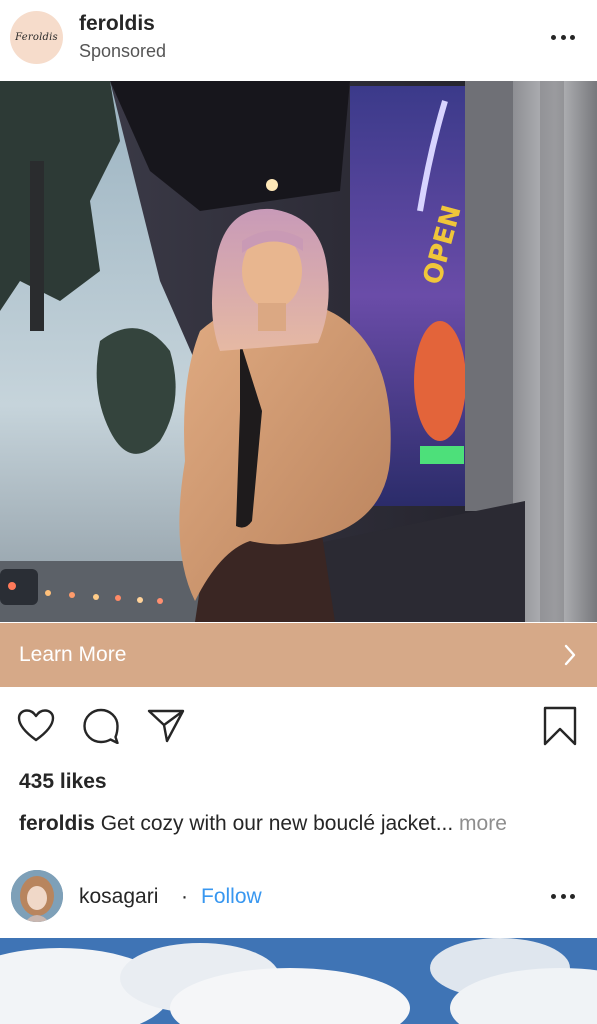  Describe the element at coordinates (36, 726) in the screenshot. I see `heart-icon` at that location.